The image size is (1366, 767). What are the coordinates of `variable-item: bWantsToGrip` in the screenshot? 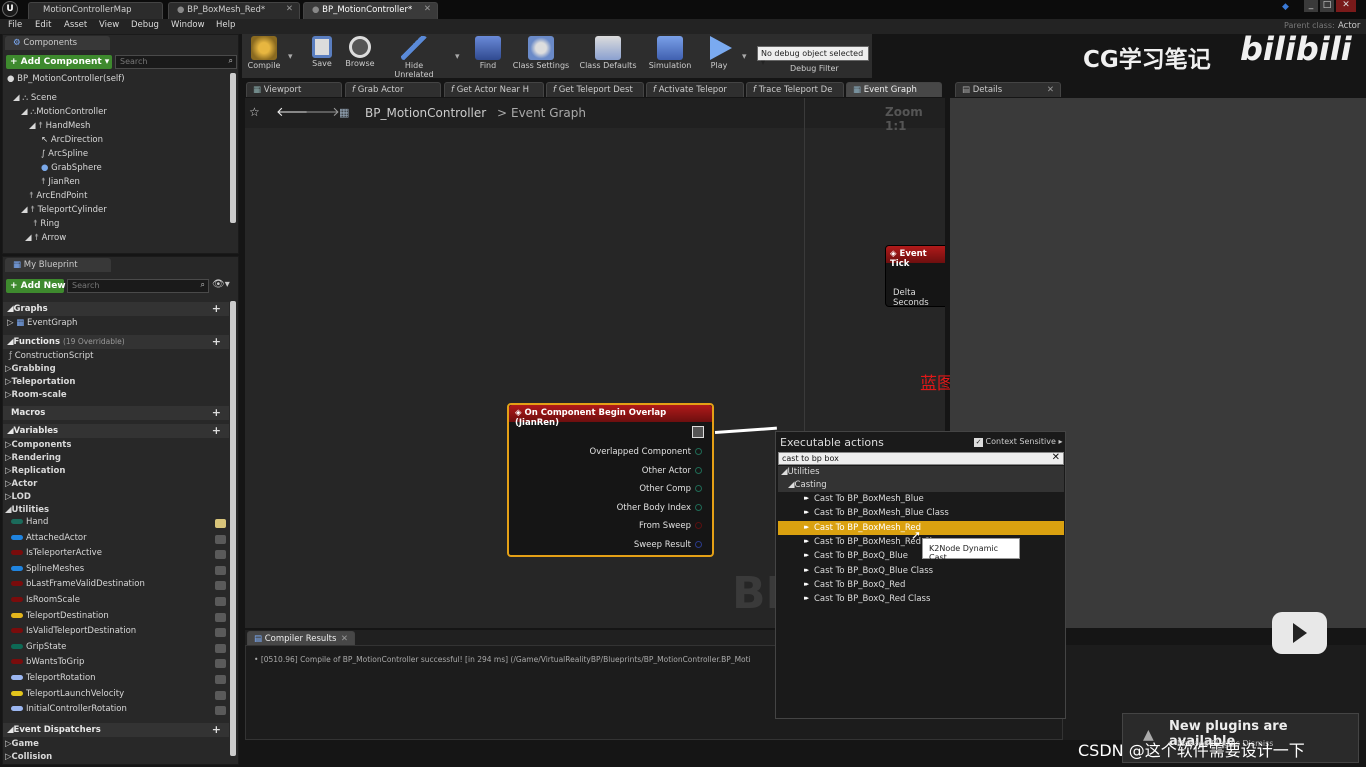 It's located at (118, 664).